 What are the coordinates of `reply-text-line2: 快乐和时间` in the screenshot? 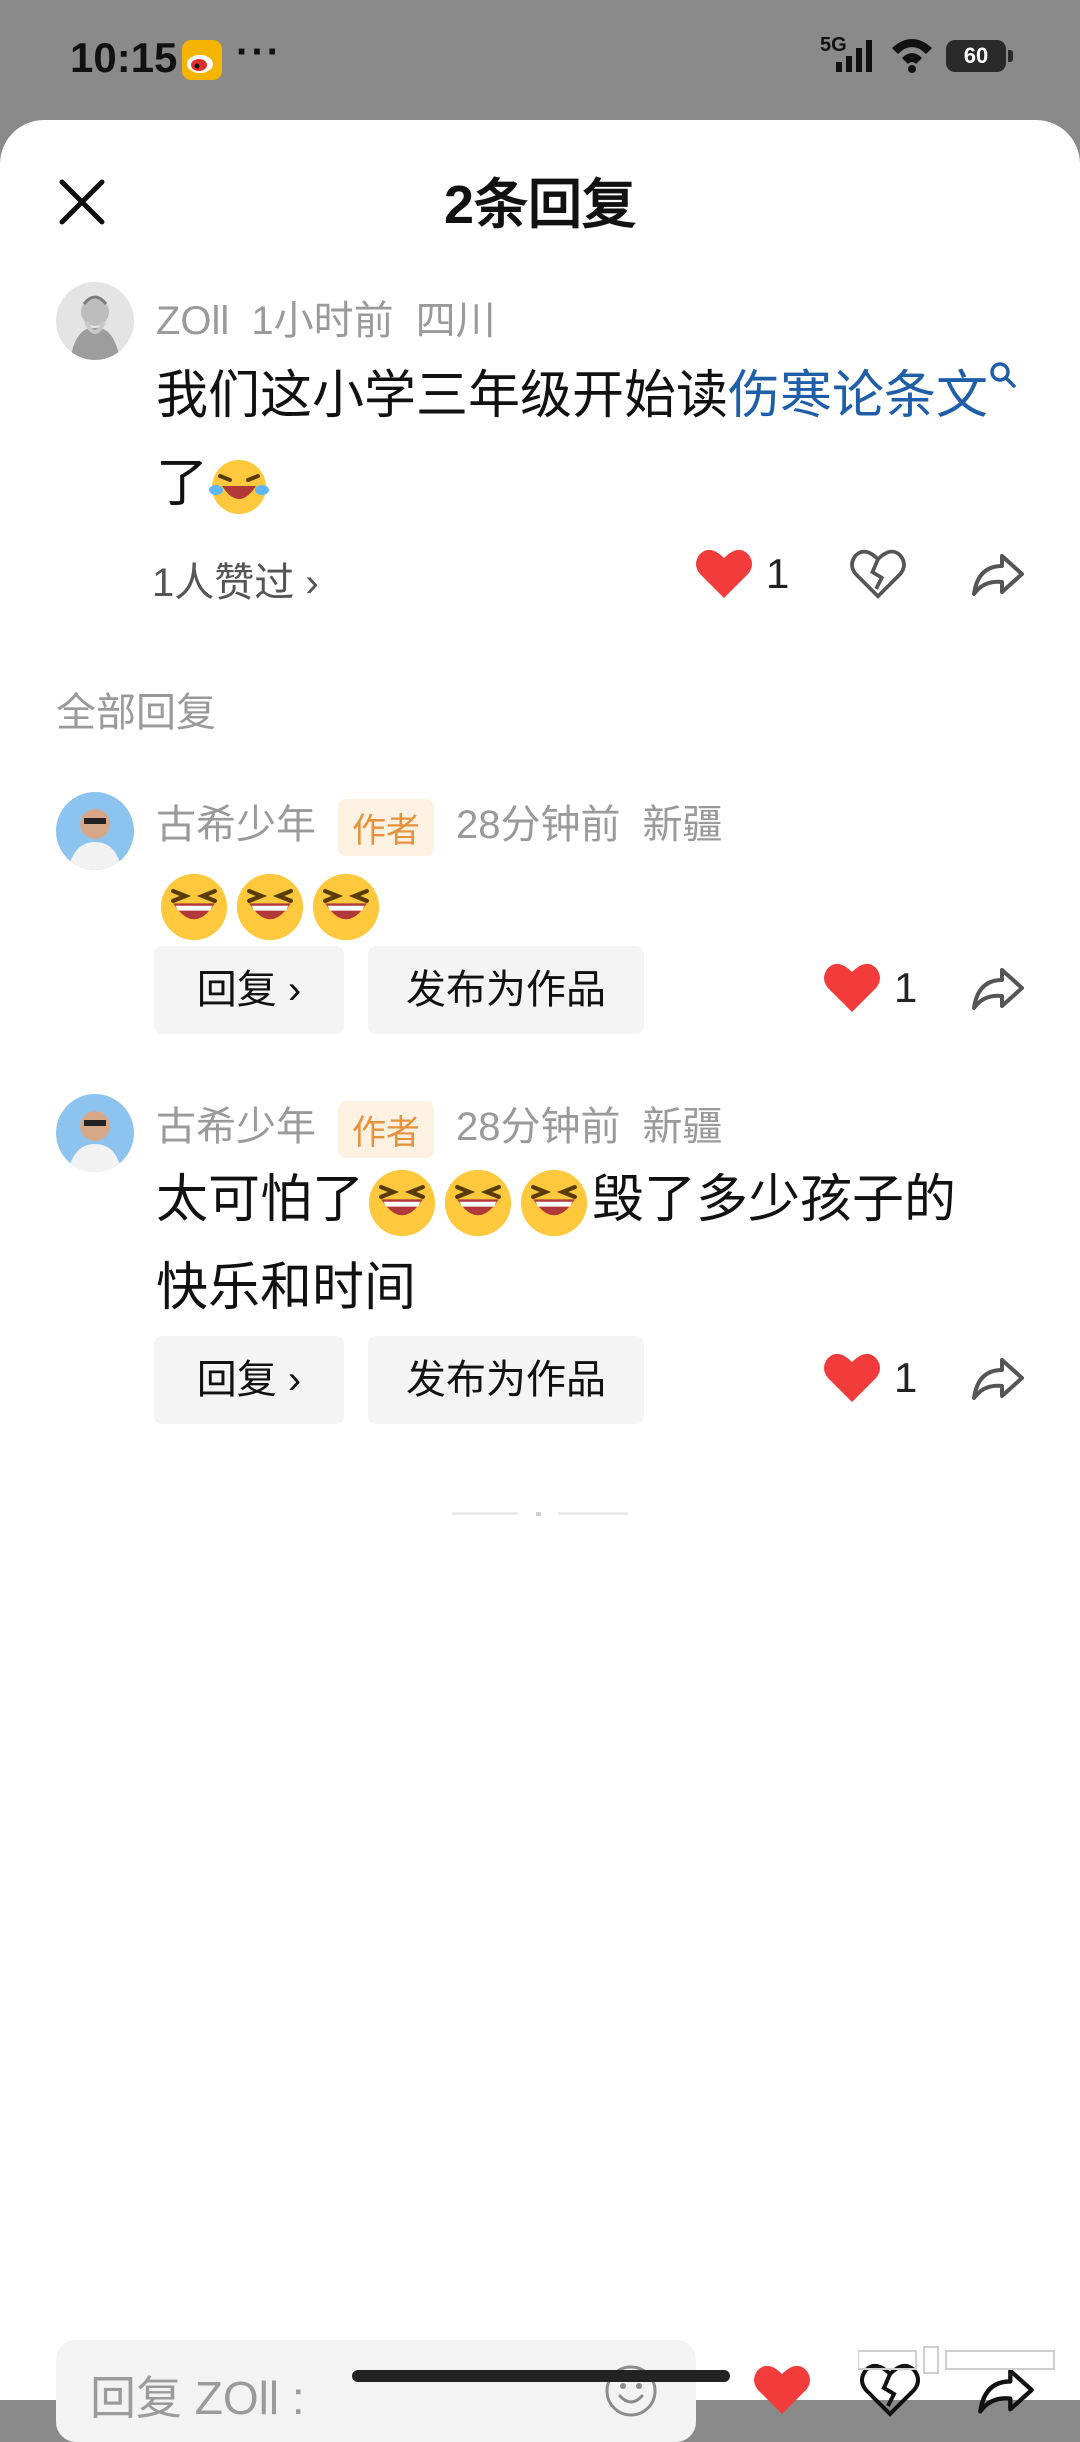 It's located at (286, 1288).